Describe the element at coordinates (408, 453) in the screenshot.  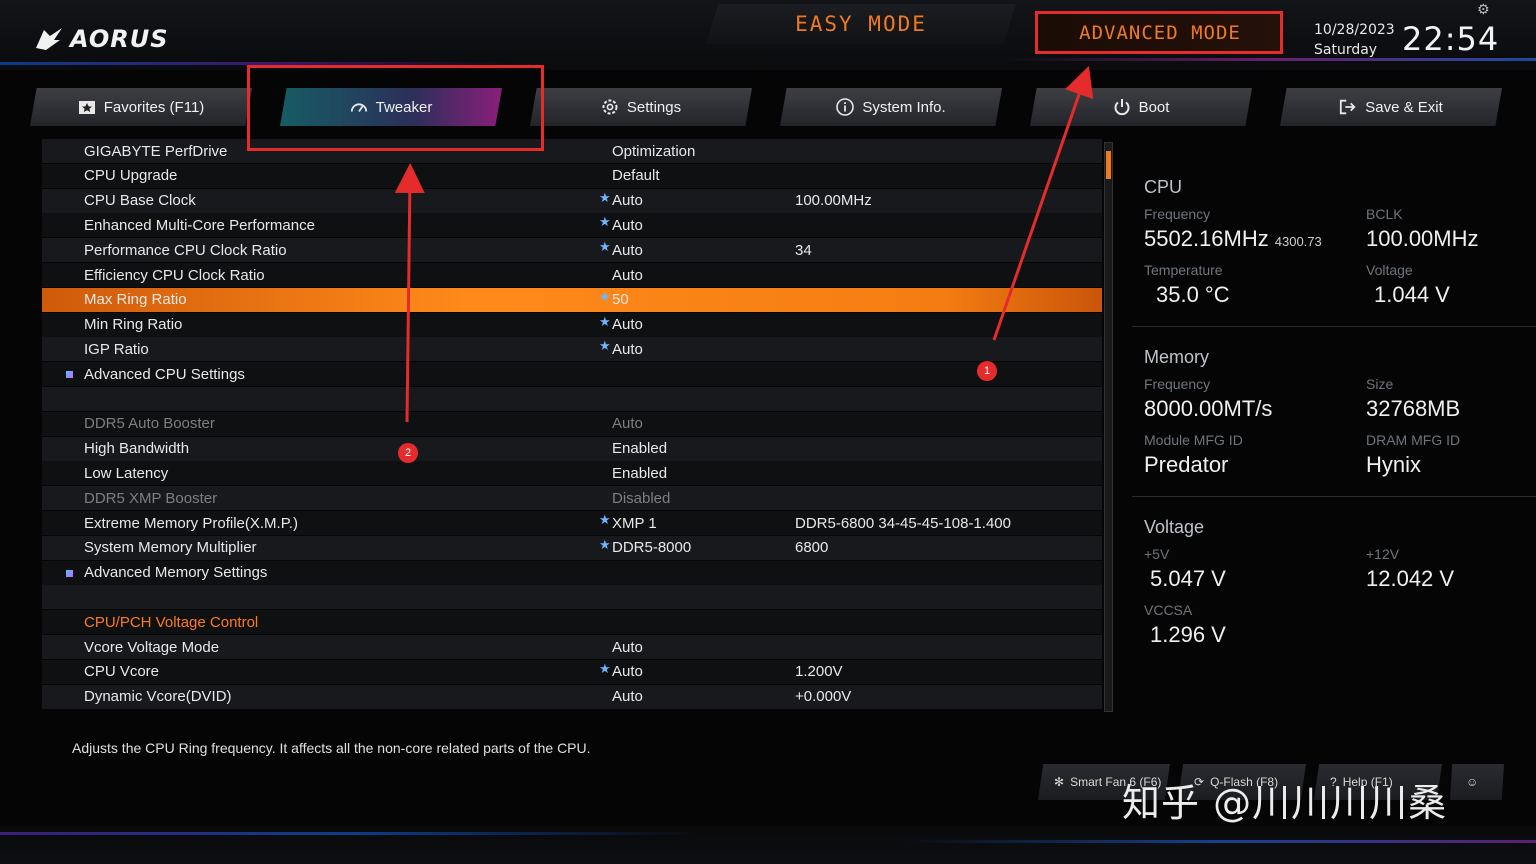
I see `annotation-marker-2: 2` at that location.